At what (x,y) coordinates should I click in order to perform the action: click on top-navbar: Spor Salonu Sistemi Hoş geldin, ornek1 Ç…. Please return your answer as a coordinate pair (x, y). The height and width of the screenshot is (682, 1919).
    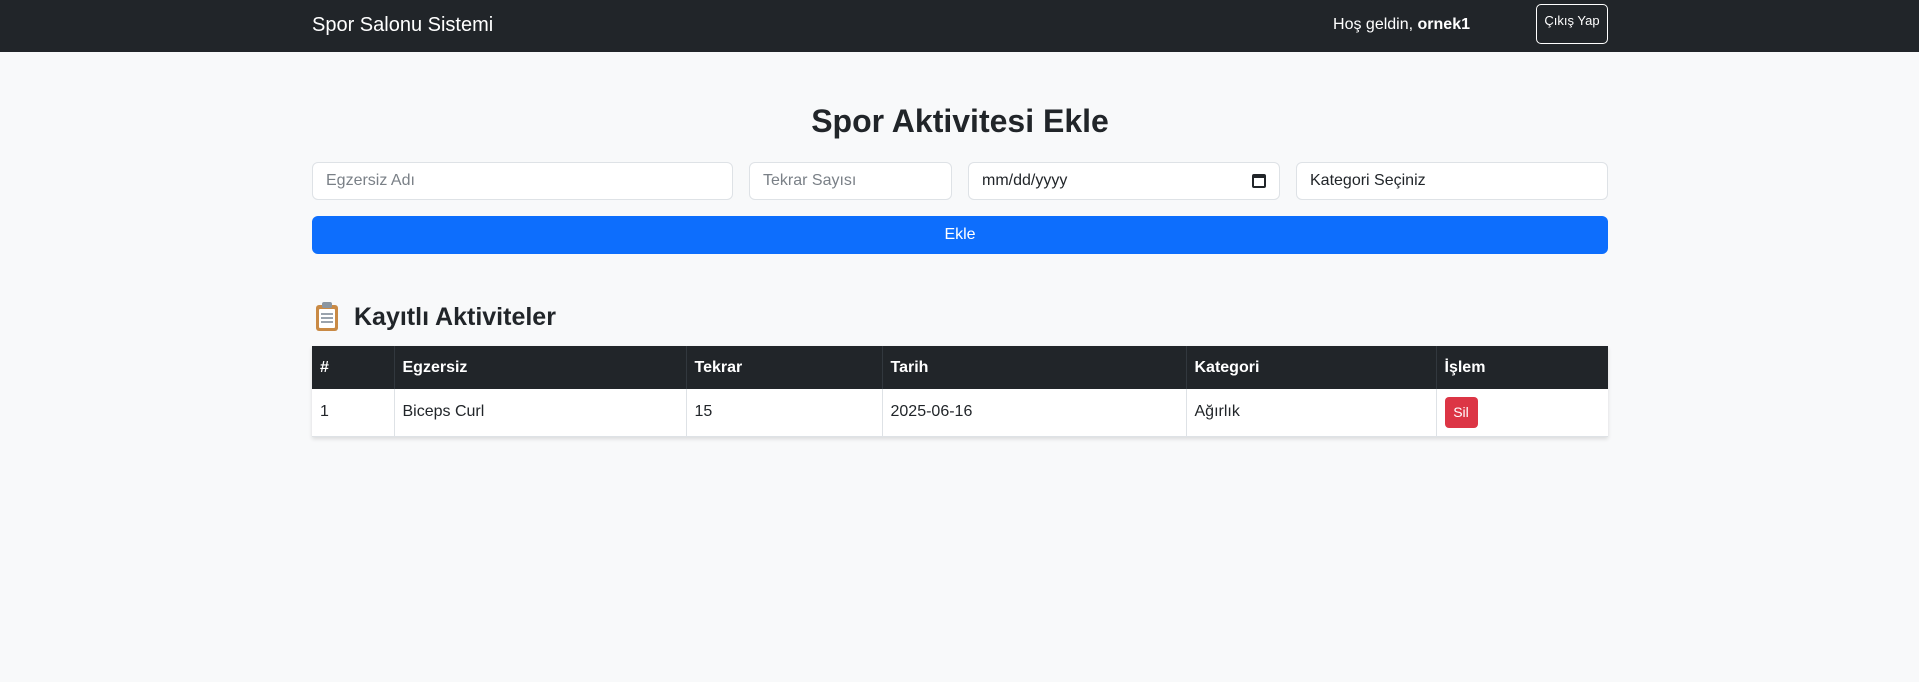
    Looking at the image, I should click on (959, 26).